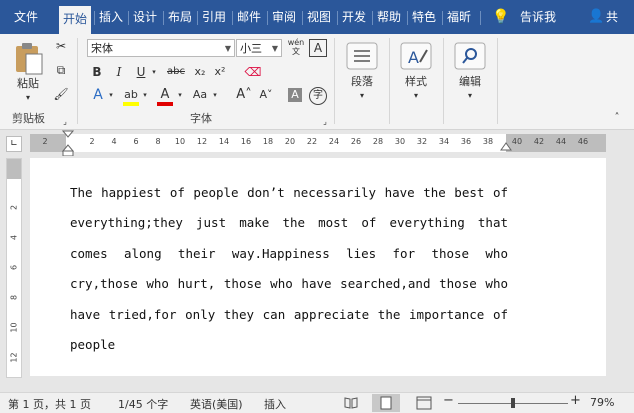 Image resolution: width=634 pixels, height=413 pixels. What do you see at coordinates (220, 72) in the screenshot?
I see `superscript-button: x²` at bounding box center [220, 72].